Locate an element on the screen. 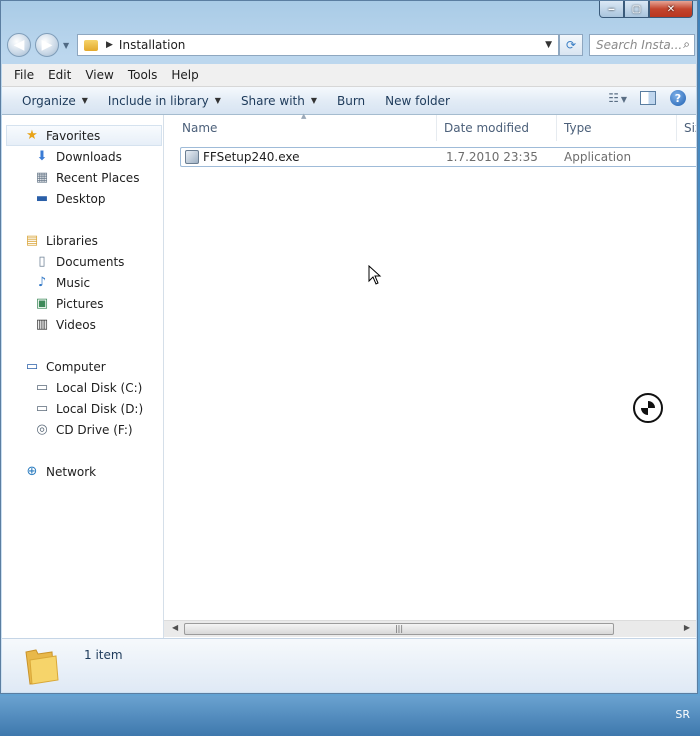 Image resolution: width=700 pixels, height=736 pixels. documents-icon: ▯ is located at coordinates (42, 261).